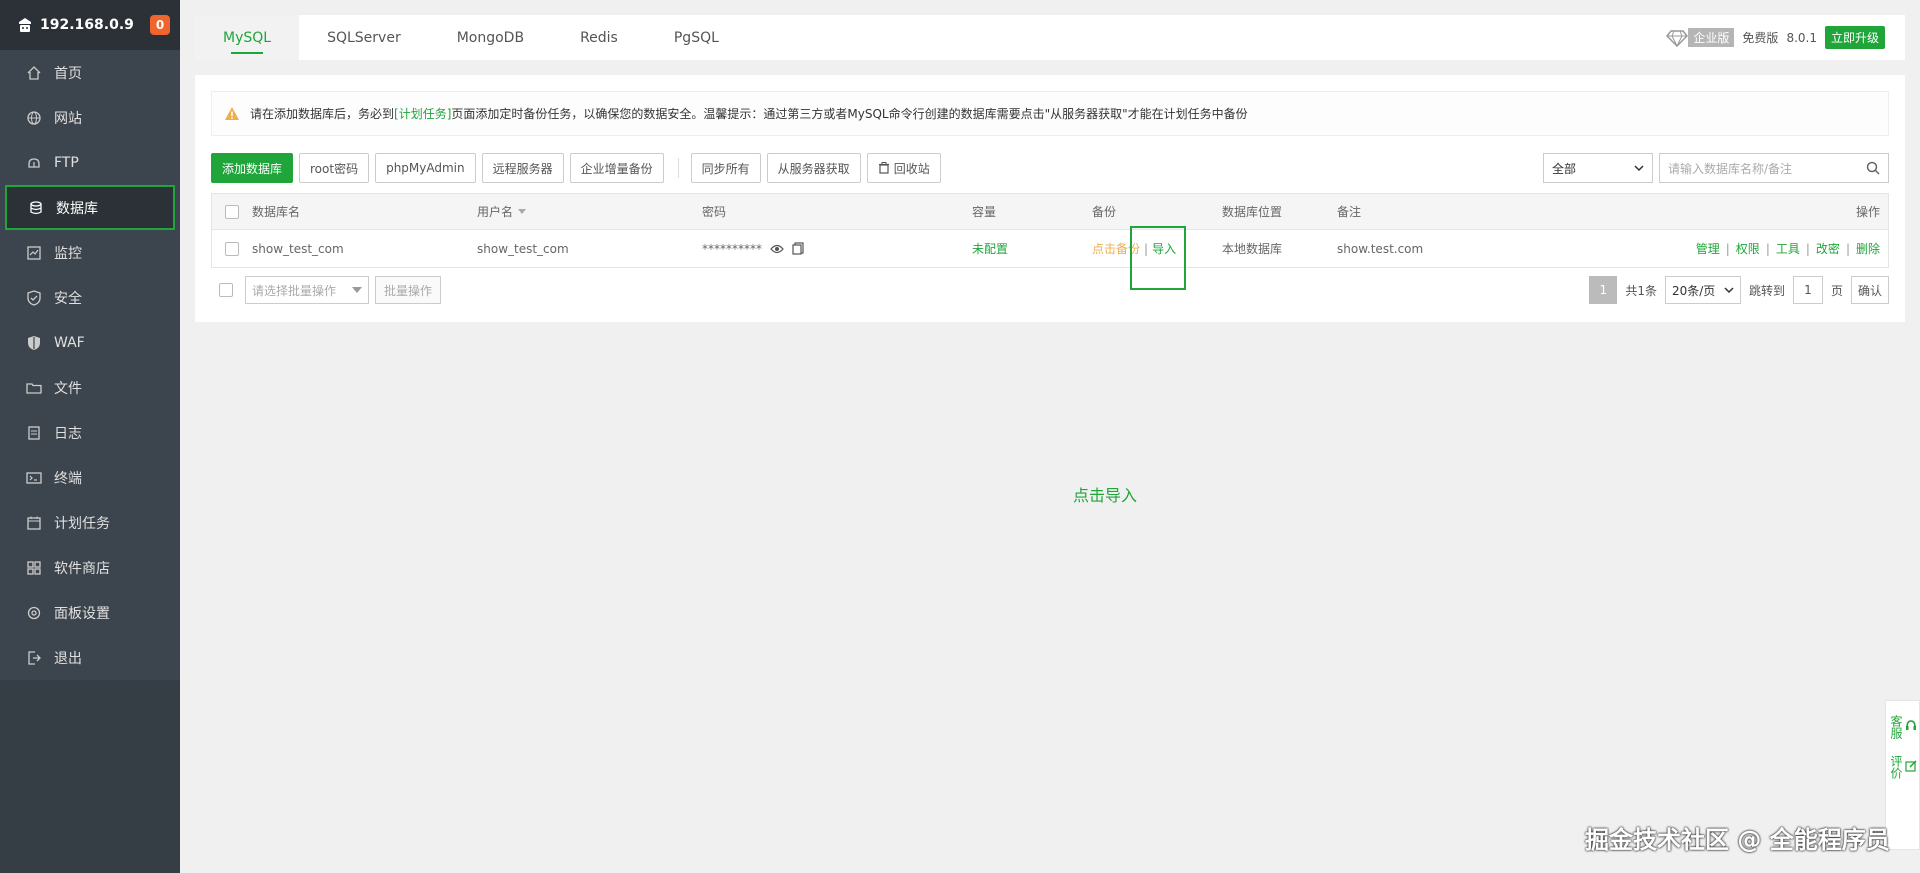  What do you see at coordinates (252, 168) in the screenshot?
I see `add-database-button: 添加数据库` at bounding box center [252, 168].